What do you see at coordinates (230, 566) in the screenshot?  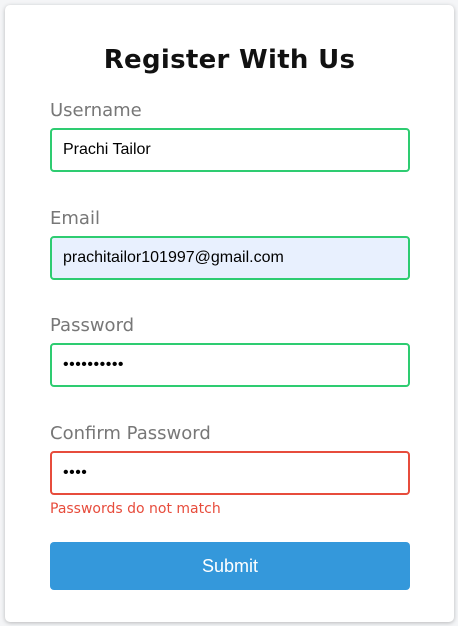 I see `submit-button: Submit` at bounding box center [230, 566].